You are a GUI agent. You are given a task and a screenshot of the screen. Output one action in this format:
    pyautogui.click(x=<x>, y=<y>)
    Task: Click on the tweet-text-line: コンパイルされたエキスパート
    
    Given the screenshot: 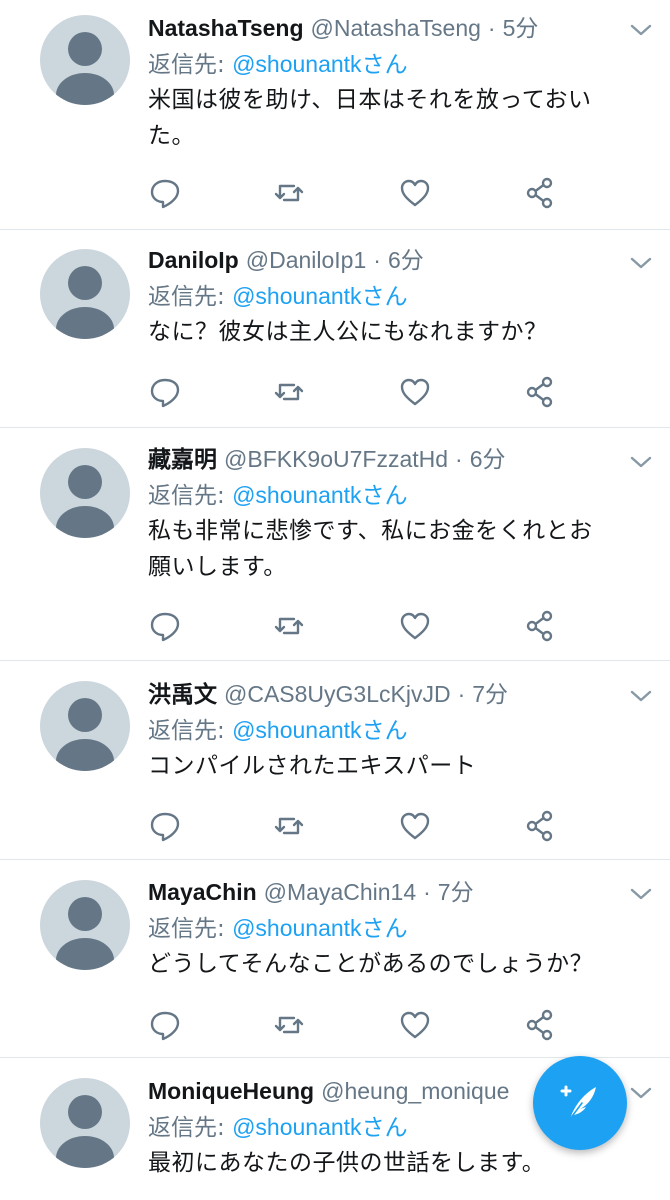 What is the action you would take?
    pyautogui.click(x=312, y=766)
    